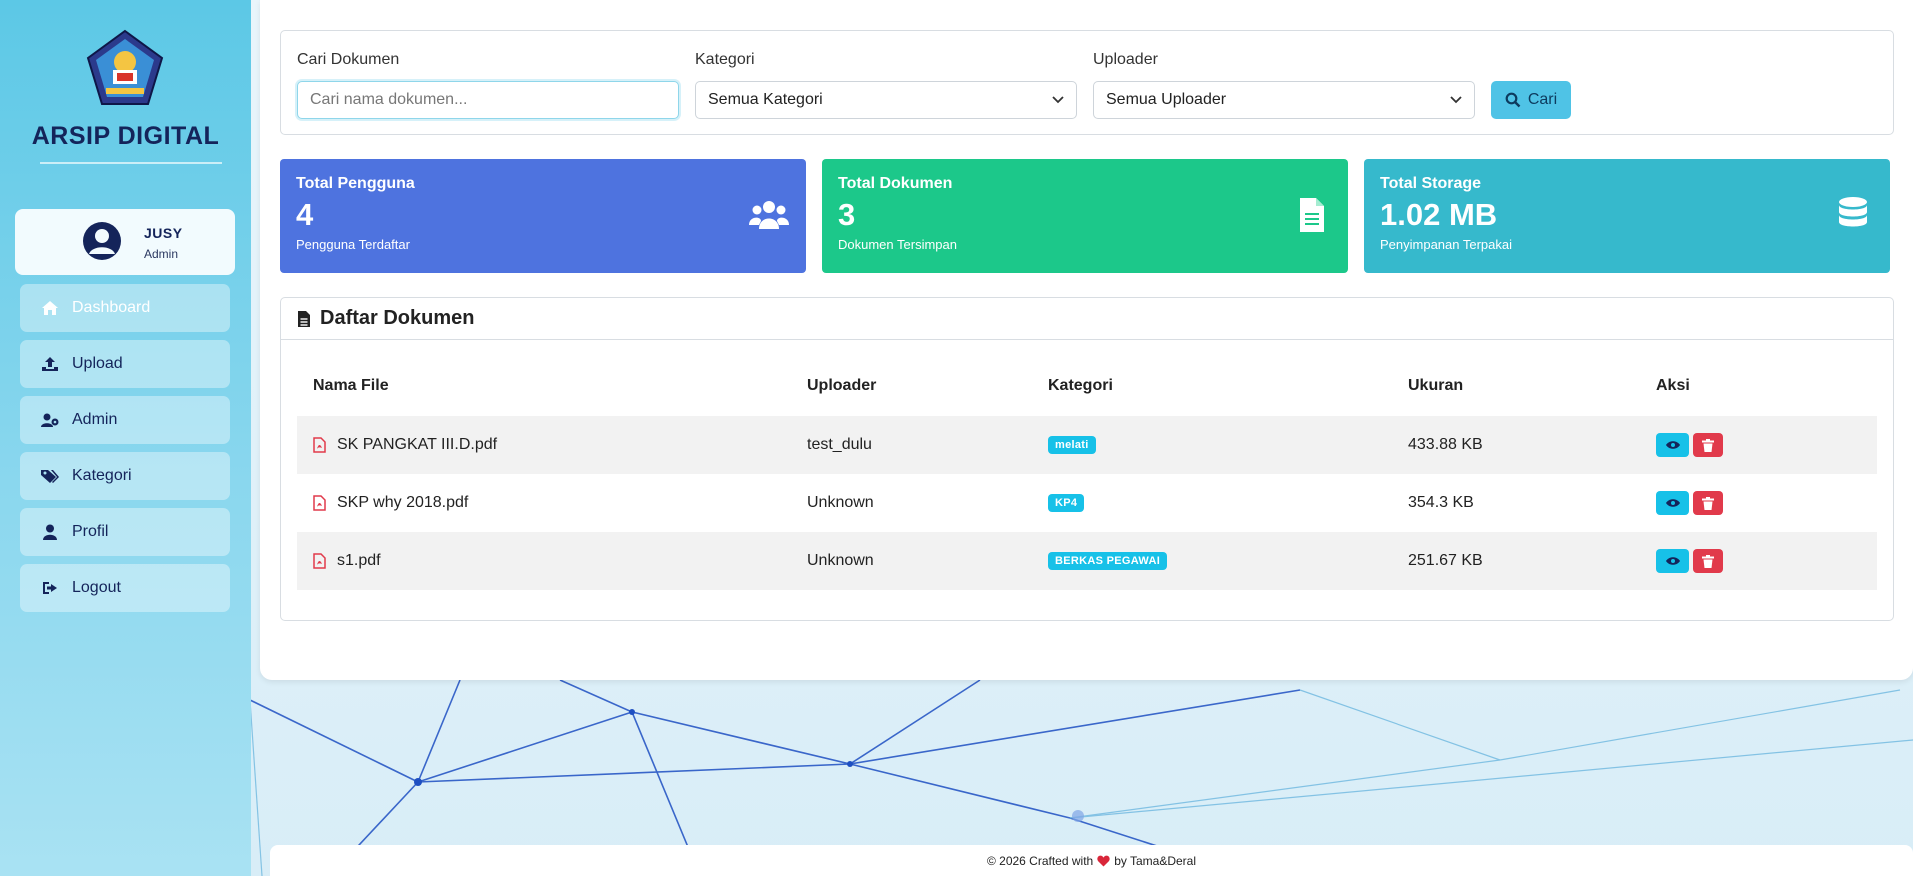 Image resolution: width=1913 pixels, height=876 pixels. I want to click on uploader-label: Uploader, so click(1125, 59).